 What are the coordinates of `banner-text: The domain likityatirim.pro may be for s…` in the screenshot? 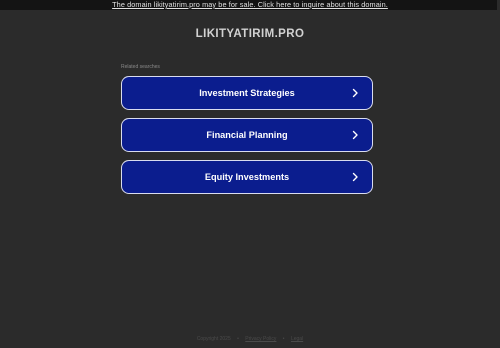 It's located at (250, 4).